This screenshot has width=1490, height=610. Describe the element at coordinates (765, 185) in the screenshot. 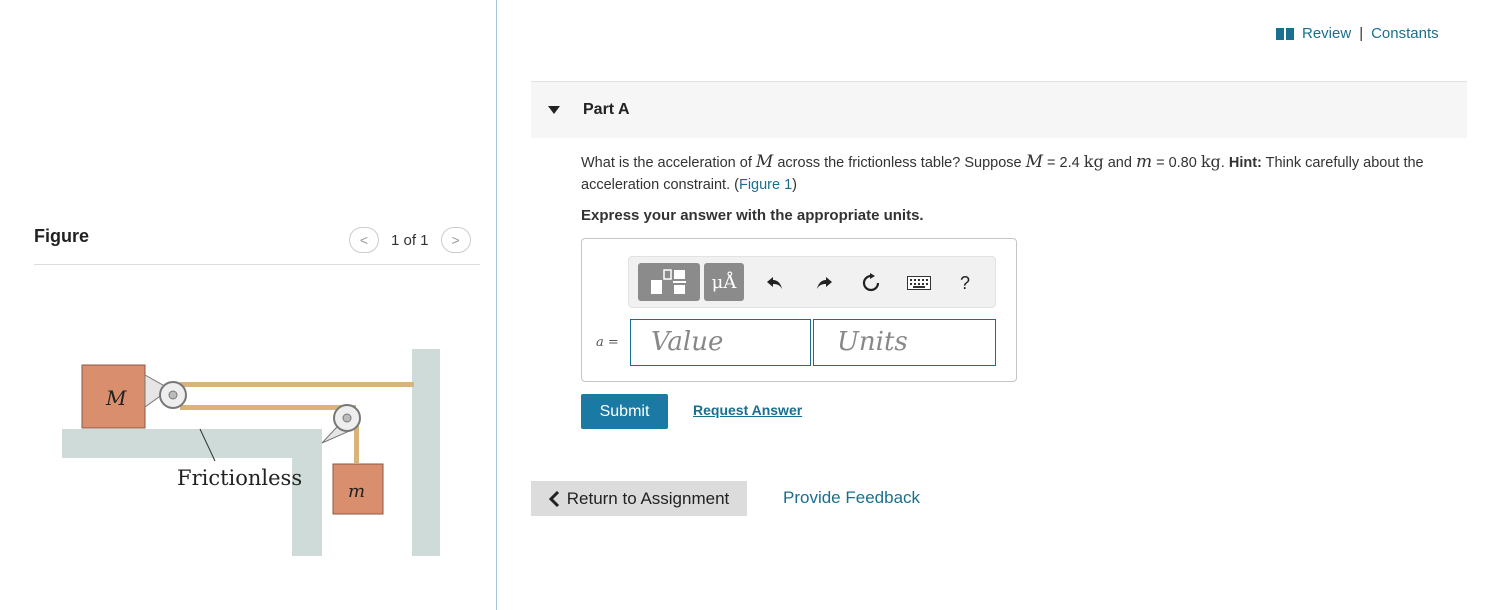

I see `figure-link: Figure 1` at that location.